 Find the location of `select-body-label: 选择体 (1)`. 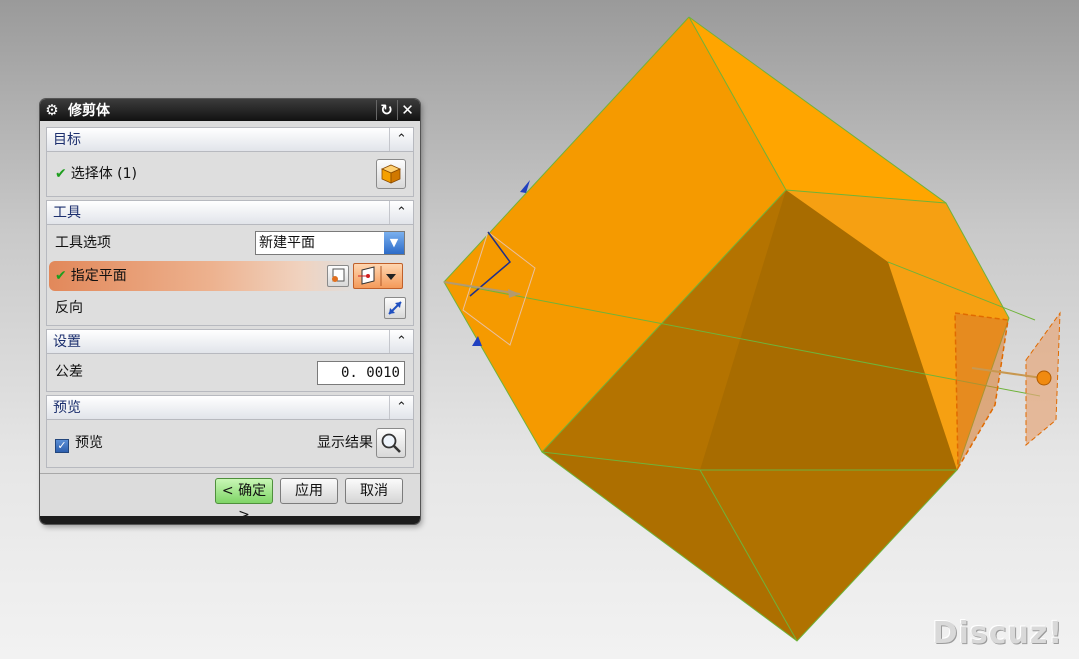

select-body-label: 选择体 (1) is located at coordinates (104, 174).